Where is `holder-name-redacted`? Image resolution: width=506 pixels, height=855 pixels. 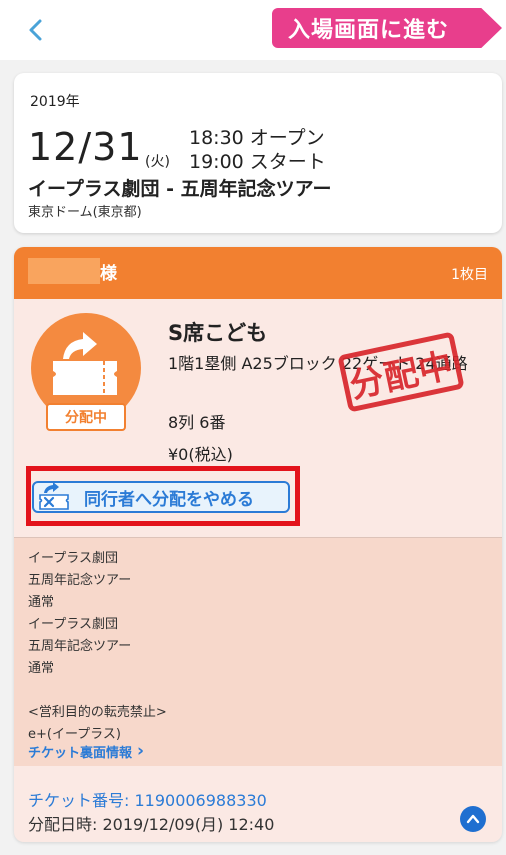 holder-name-redacted is located at coordinates (64, 271).